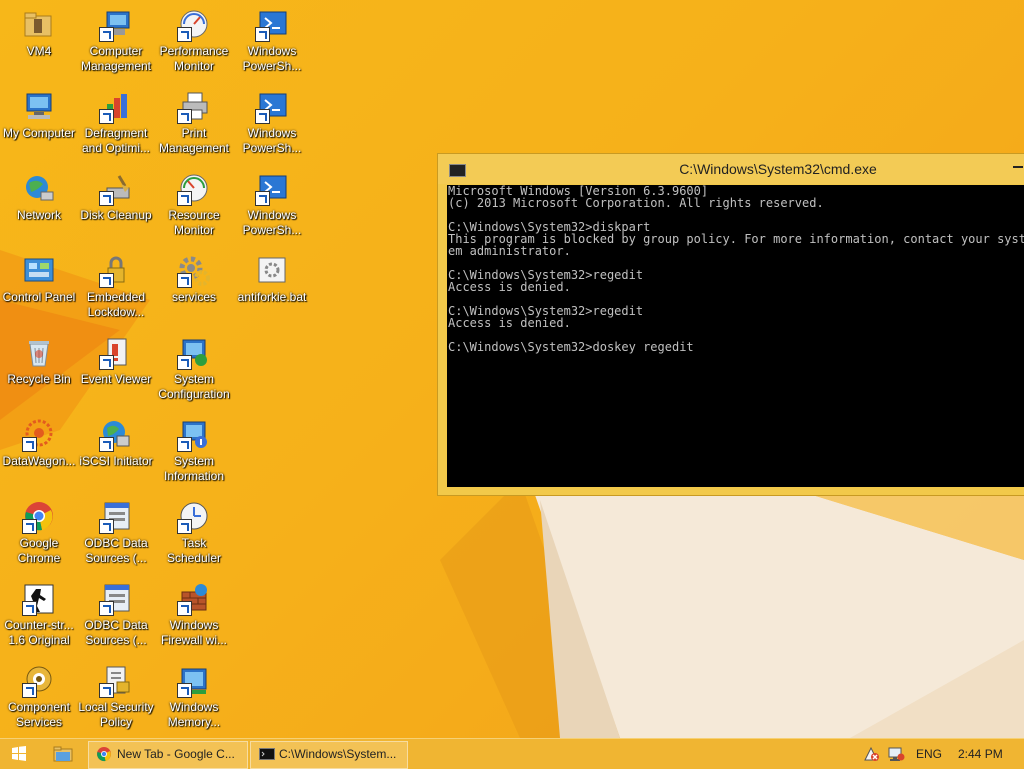 This screenshot has width=1024, height=771. I want to click on desktop-icon-local-security-policy: Local Security Policy, so click(116, 699).